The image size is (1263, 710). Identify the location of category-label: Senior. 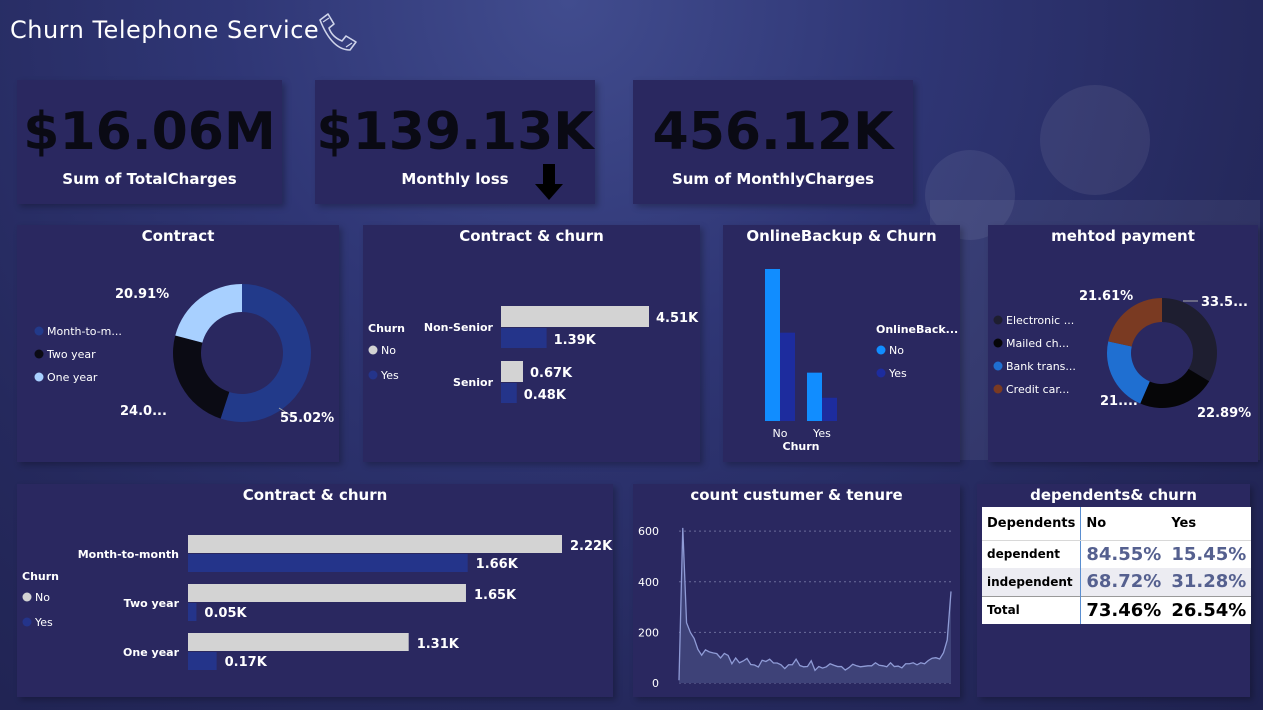
(473, 382).